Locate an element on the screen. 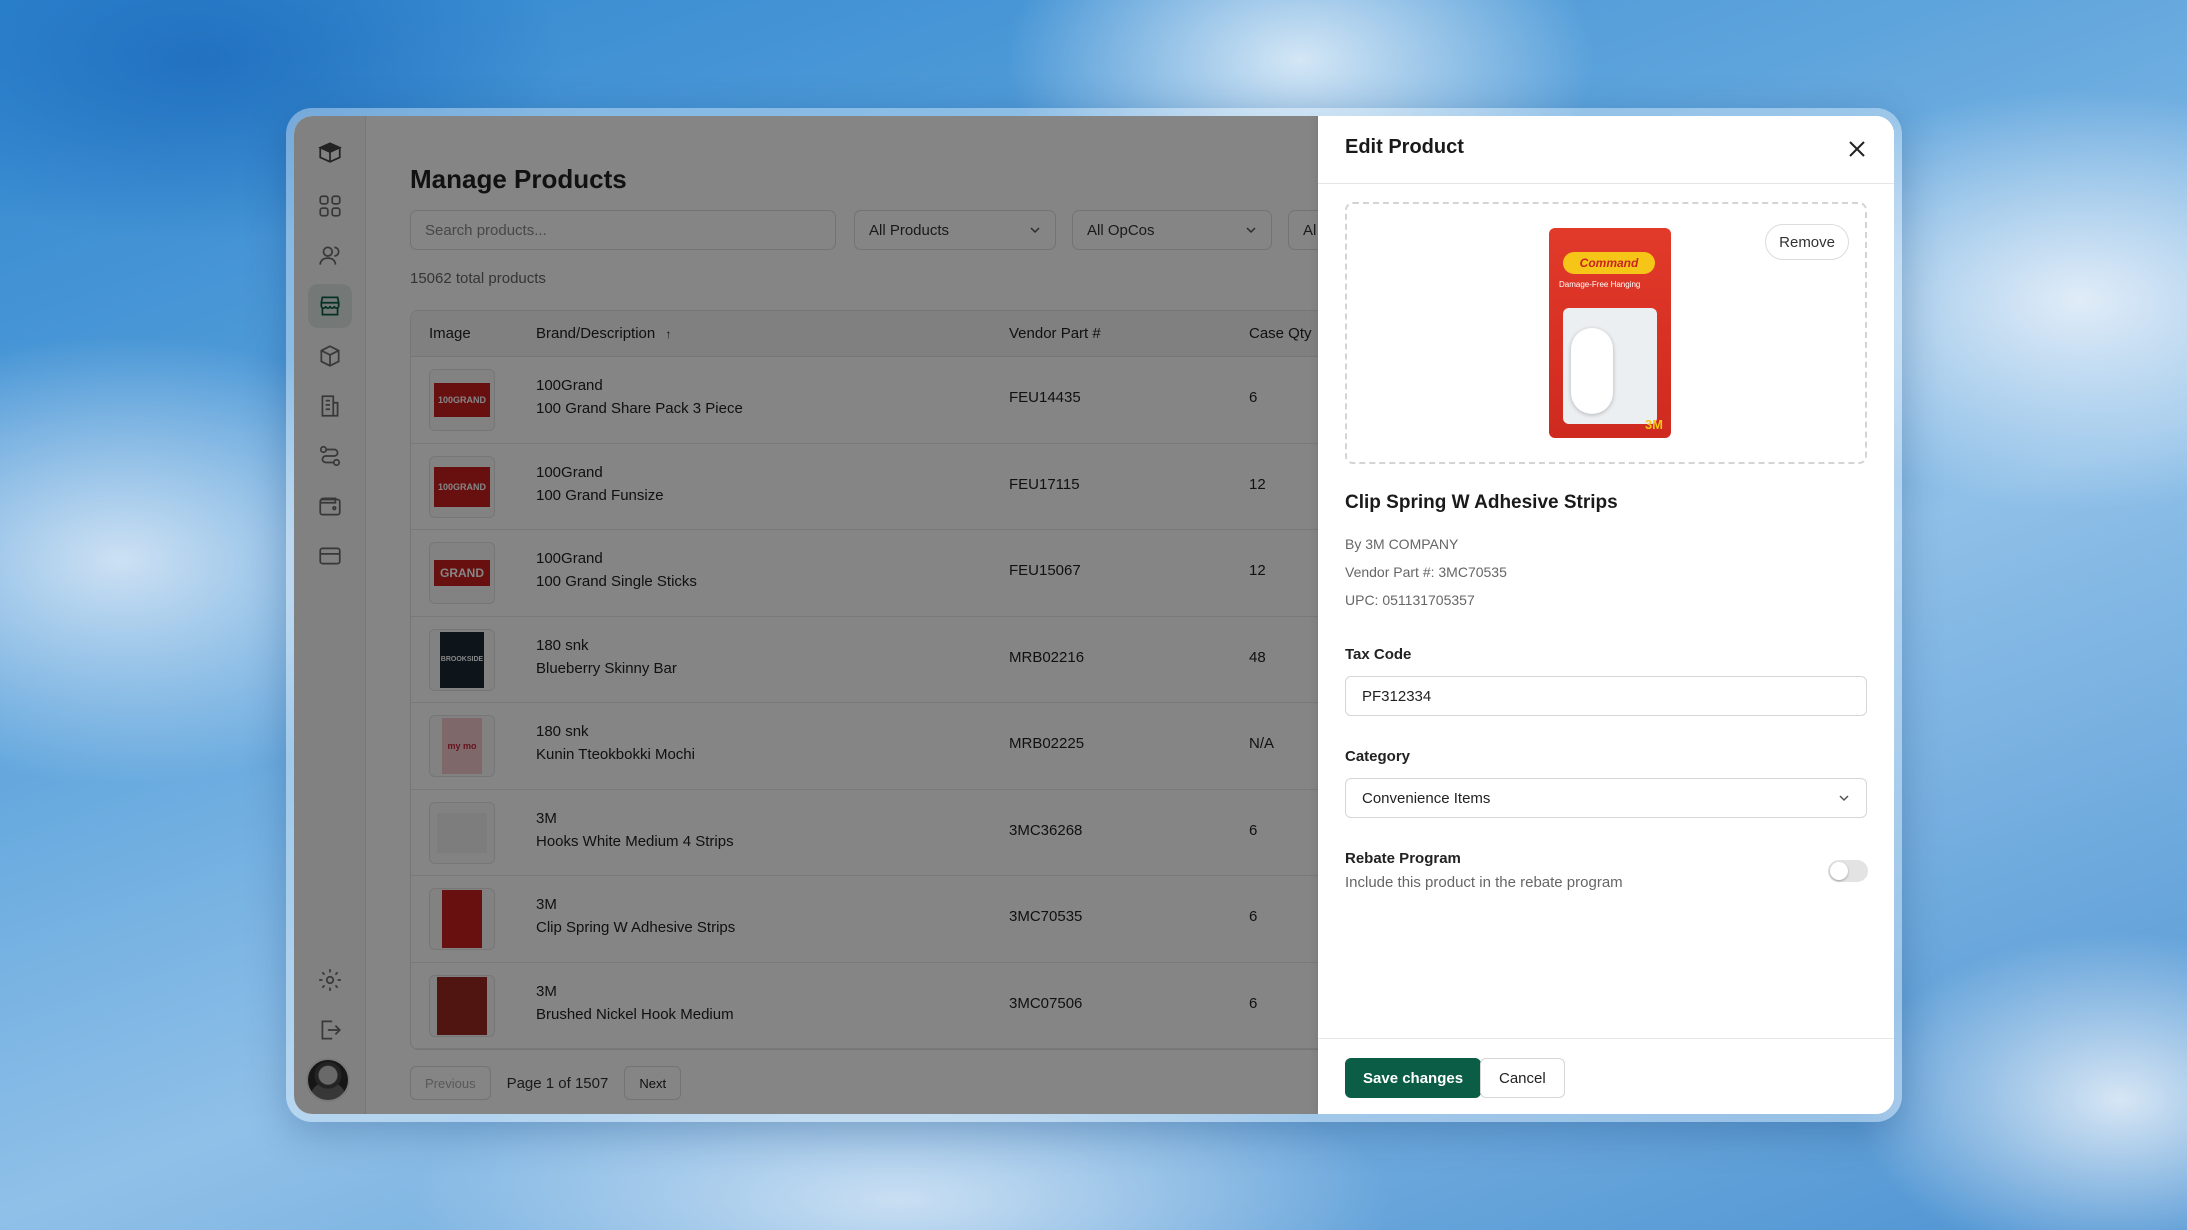 The width and height of the screenshot is (2187, 1230). toggle-knob is located at coordinates (1839, 871).